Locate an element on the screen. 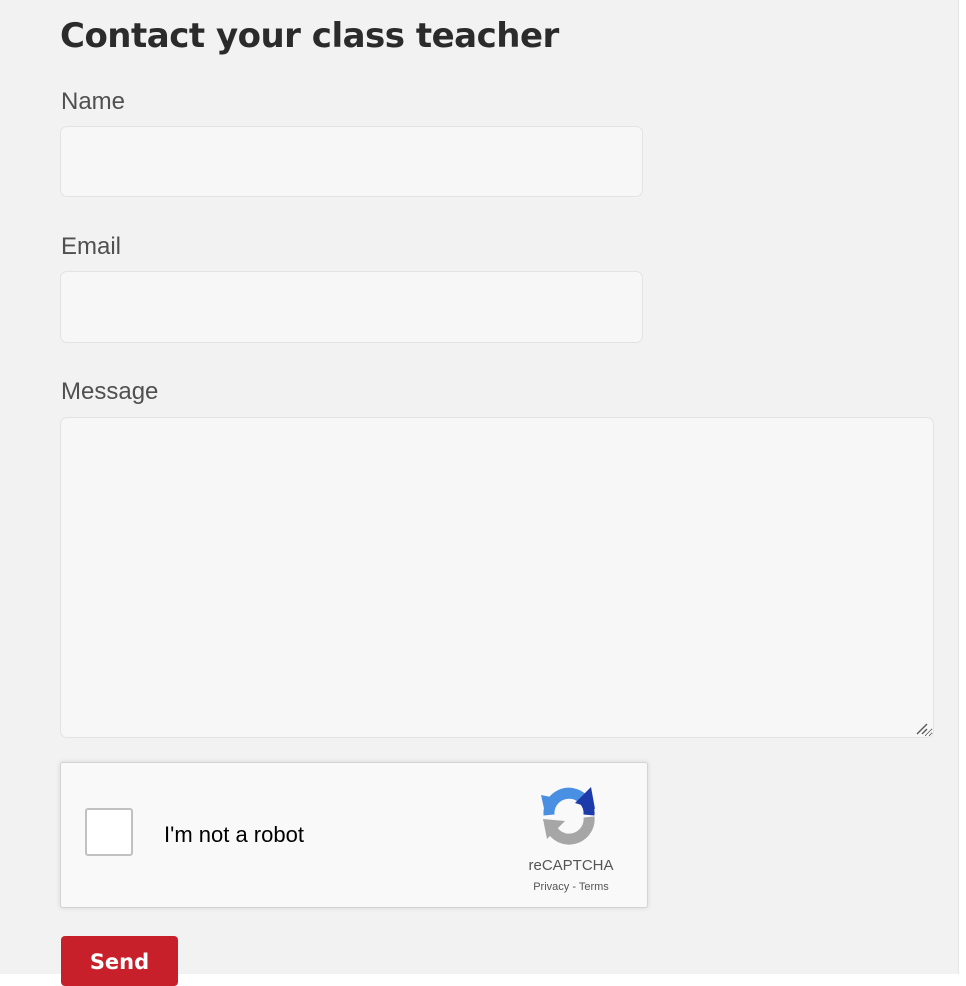 This screenshot has height=986, width=966. message-label: Message is located at coordinates (110, 391).